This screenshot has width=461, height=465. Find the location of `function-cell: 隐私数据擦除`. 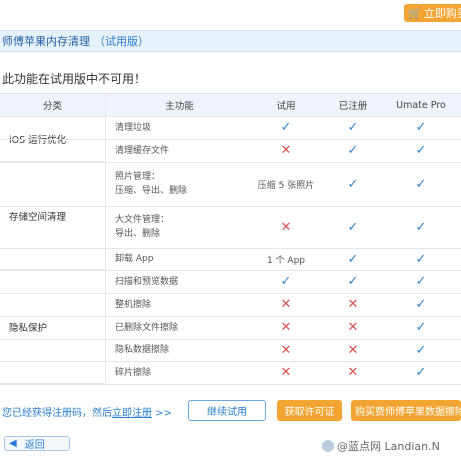

function-cell: 隐私数据擦除 is located at coordinates (142, 350).